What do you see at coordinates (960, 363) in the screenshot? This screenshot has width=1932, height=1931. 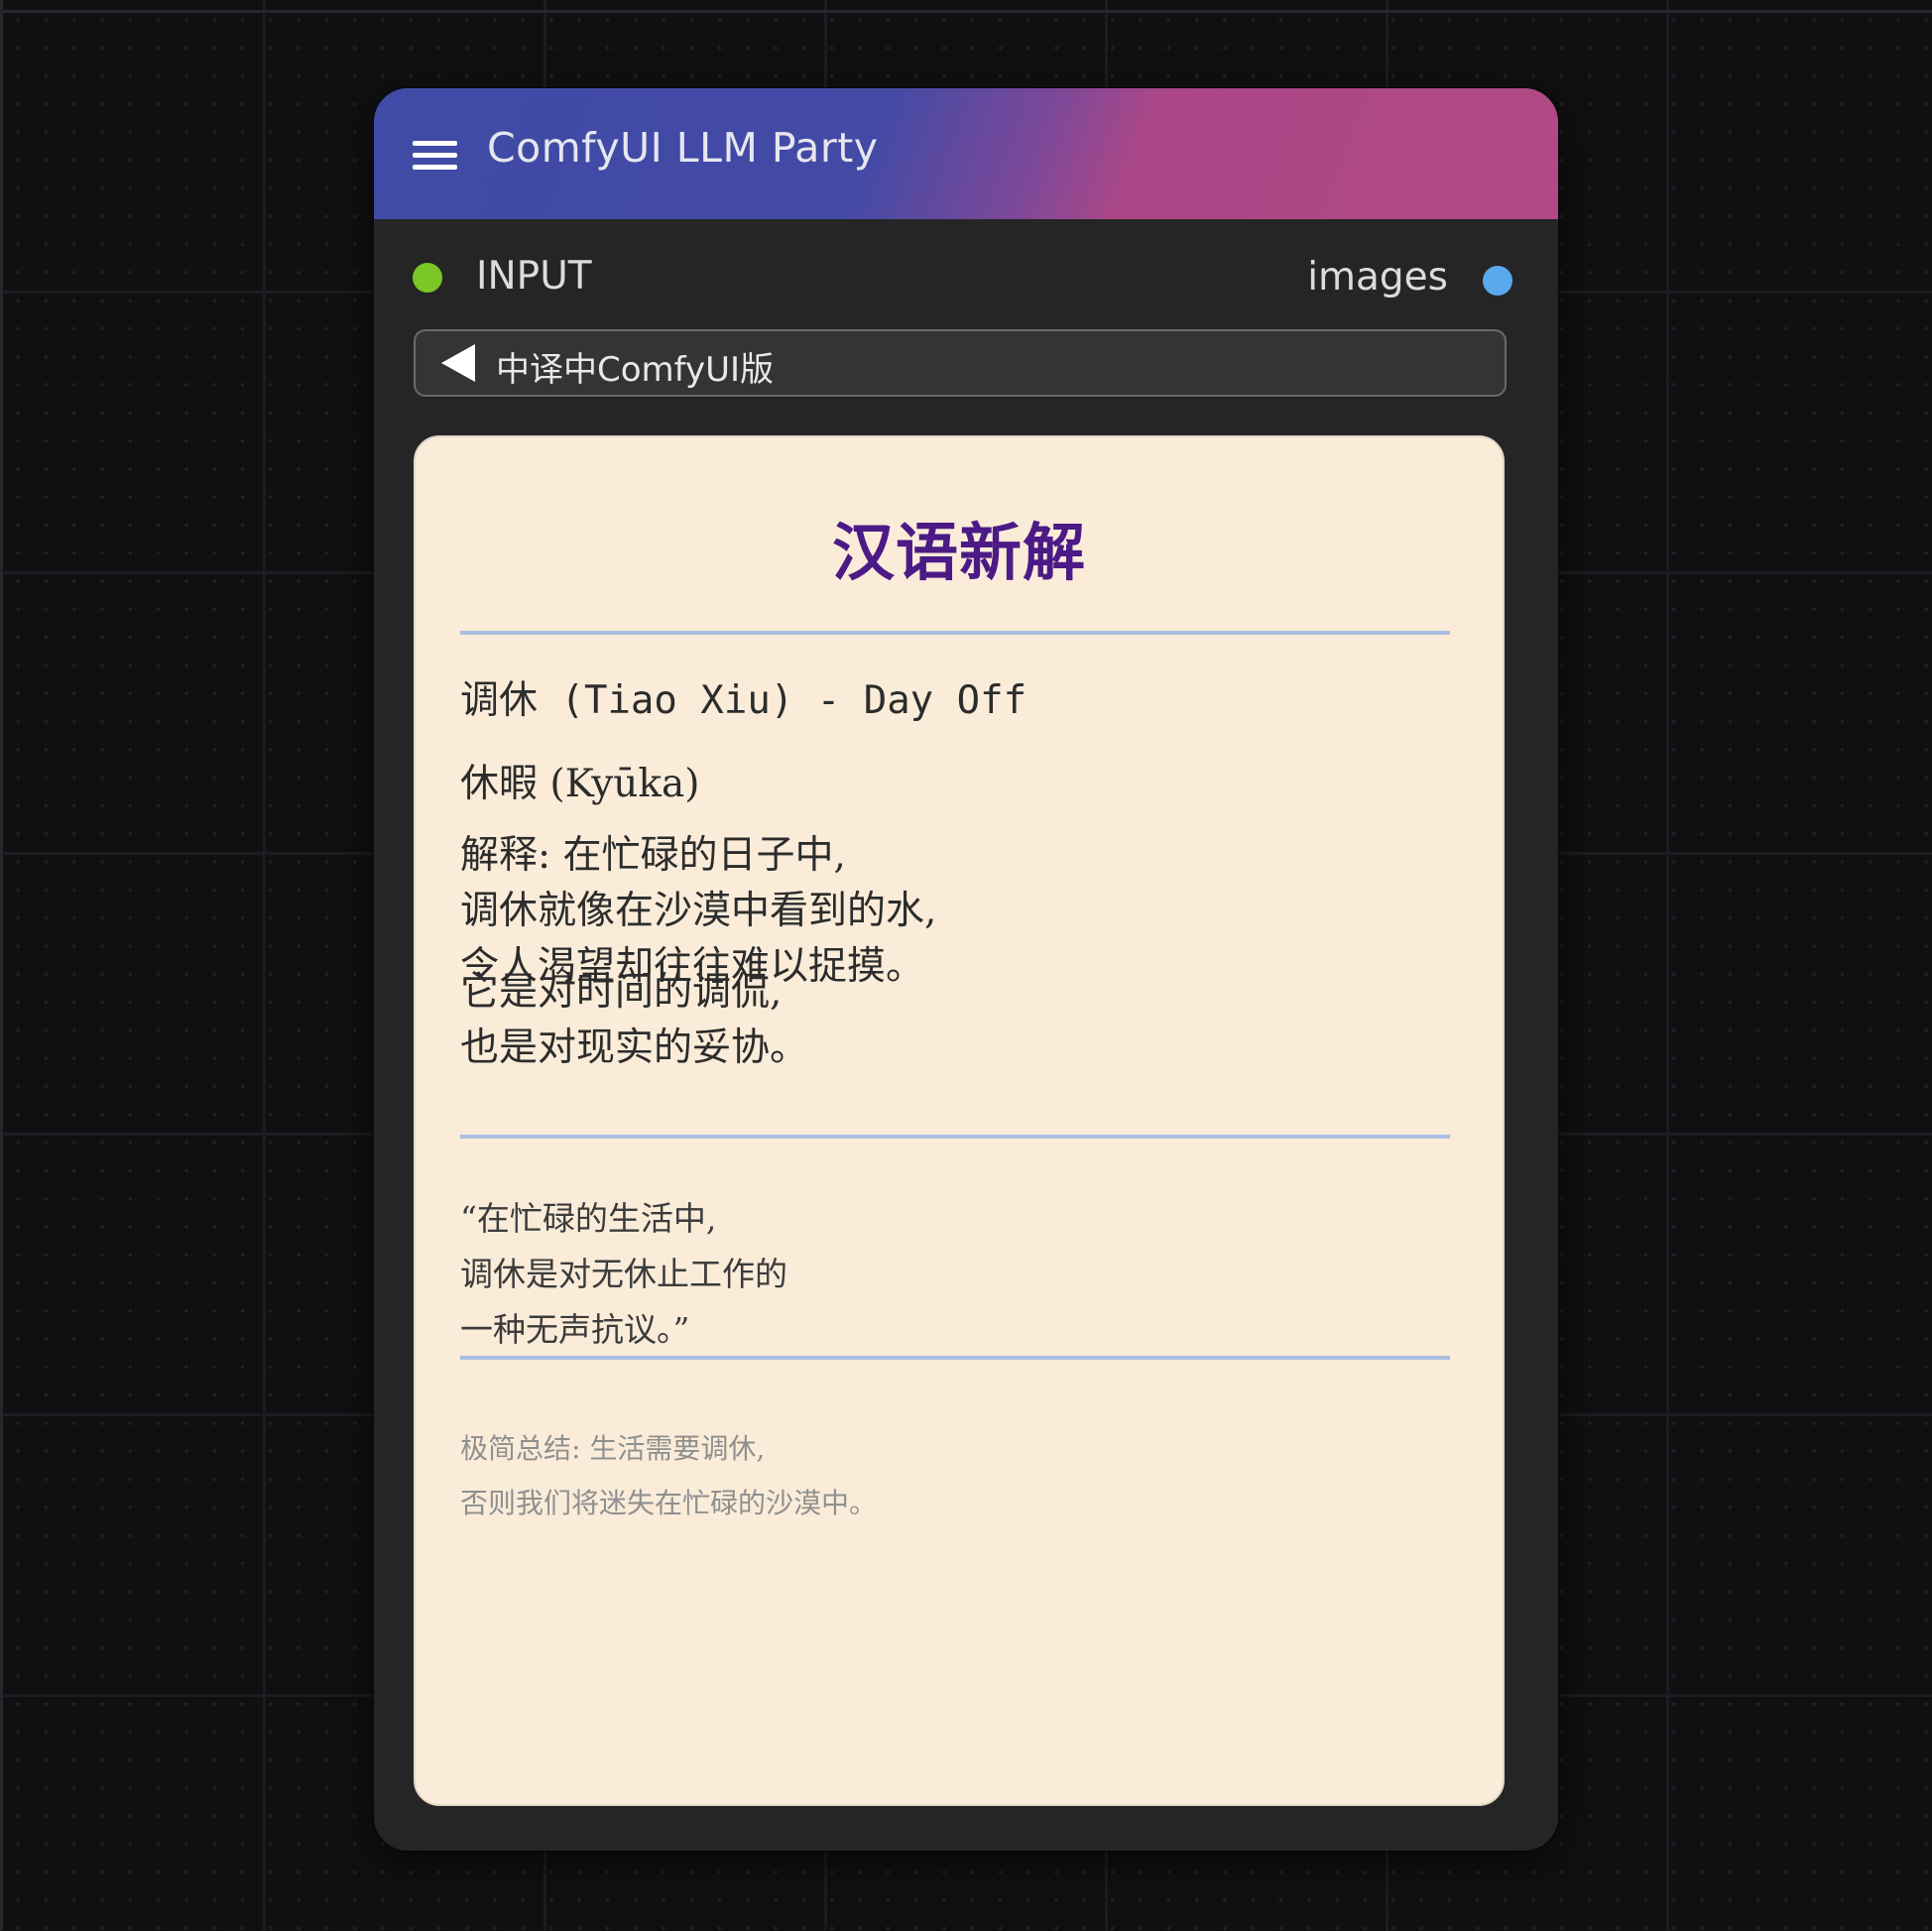 I see `template-combo-widget: 中译中ComfyUI版` at bounding box center [960, 363].